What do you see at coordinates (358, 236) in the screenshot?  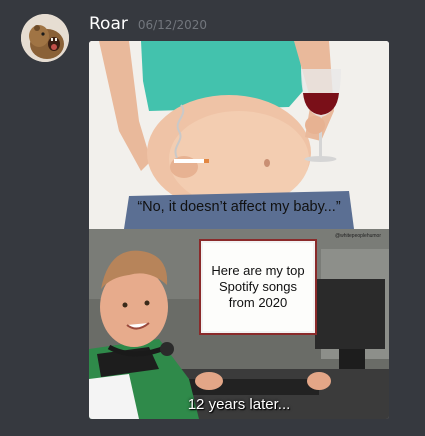 I see `meme-watermark: @whitepeoplehumor` at bounding box center [358, 236].